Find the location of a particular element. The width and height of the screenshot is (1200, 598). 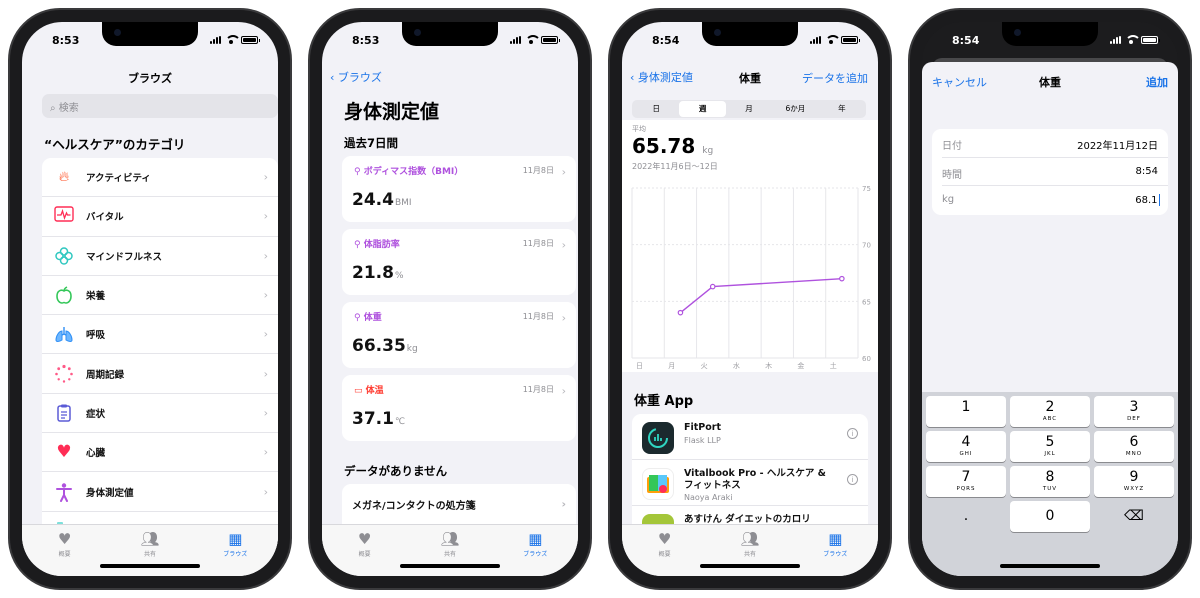

entry-form: 日付 2022年11月12日 時間 8:54 kg 68.1 is located at coordinates (1050, 172).